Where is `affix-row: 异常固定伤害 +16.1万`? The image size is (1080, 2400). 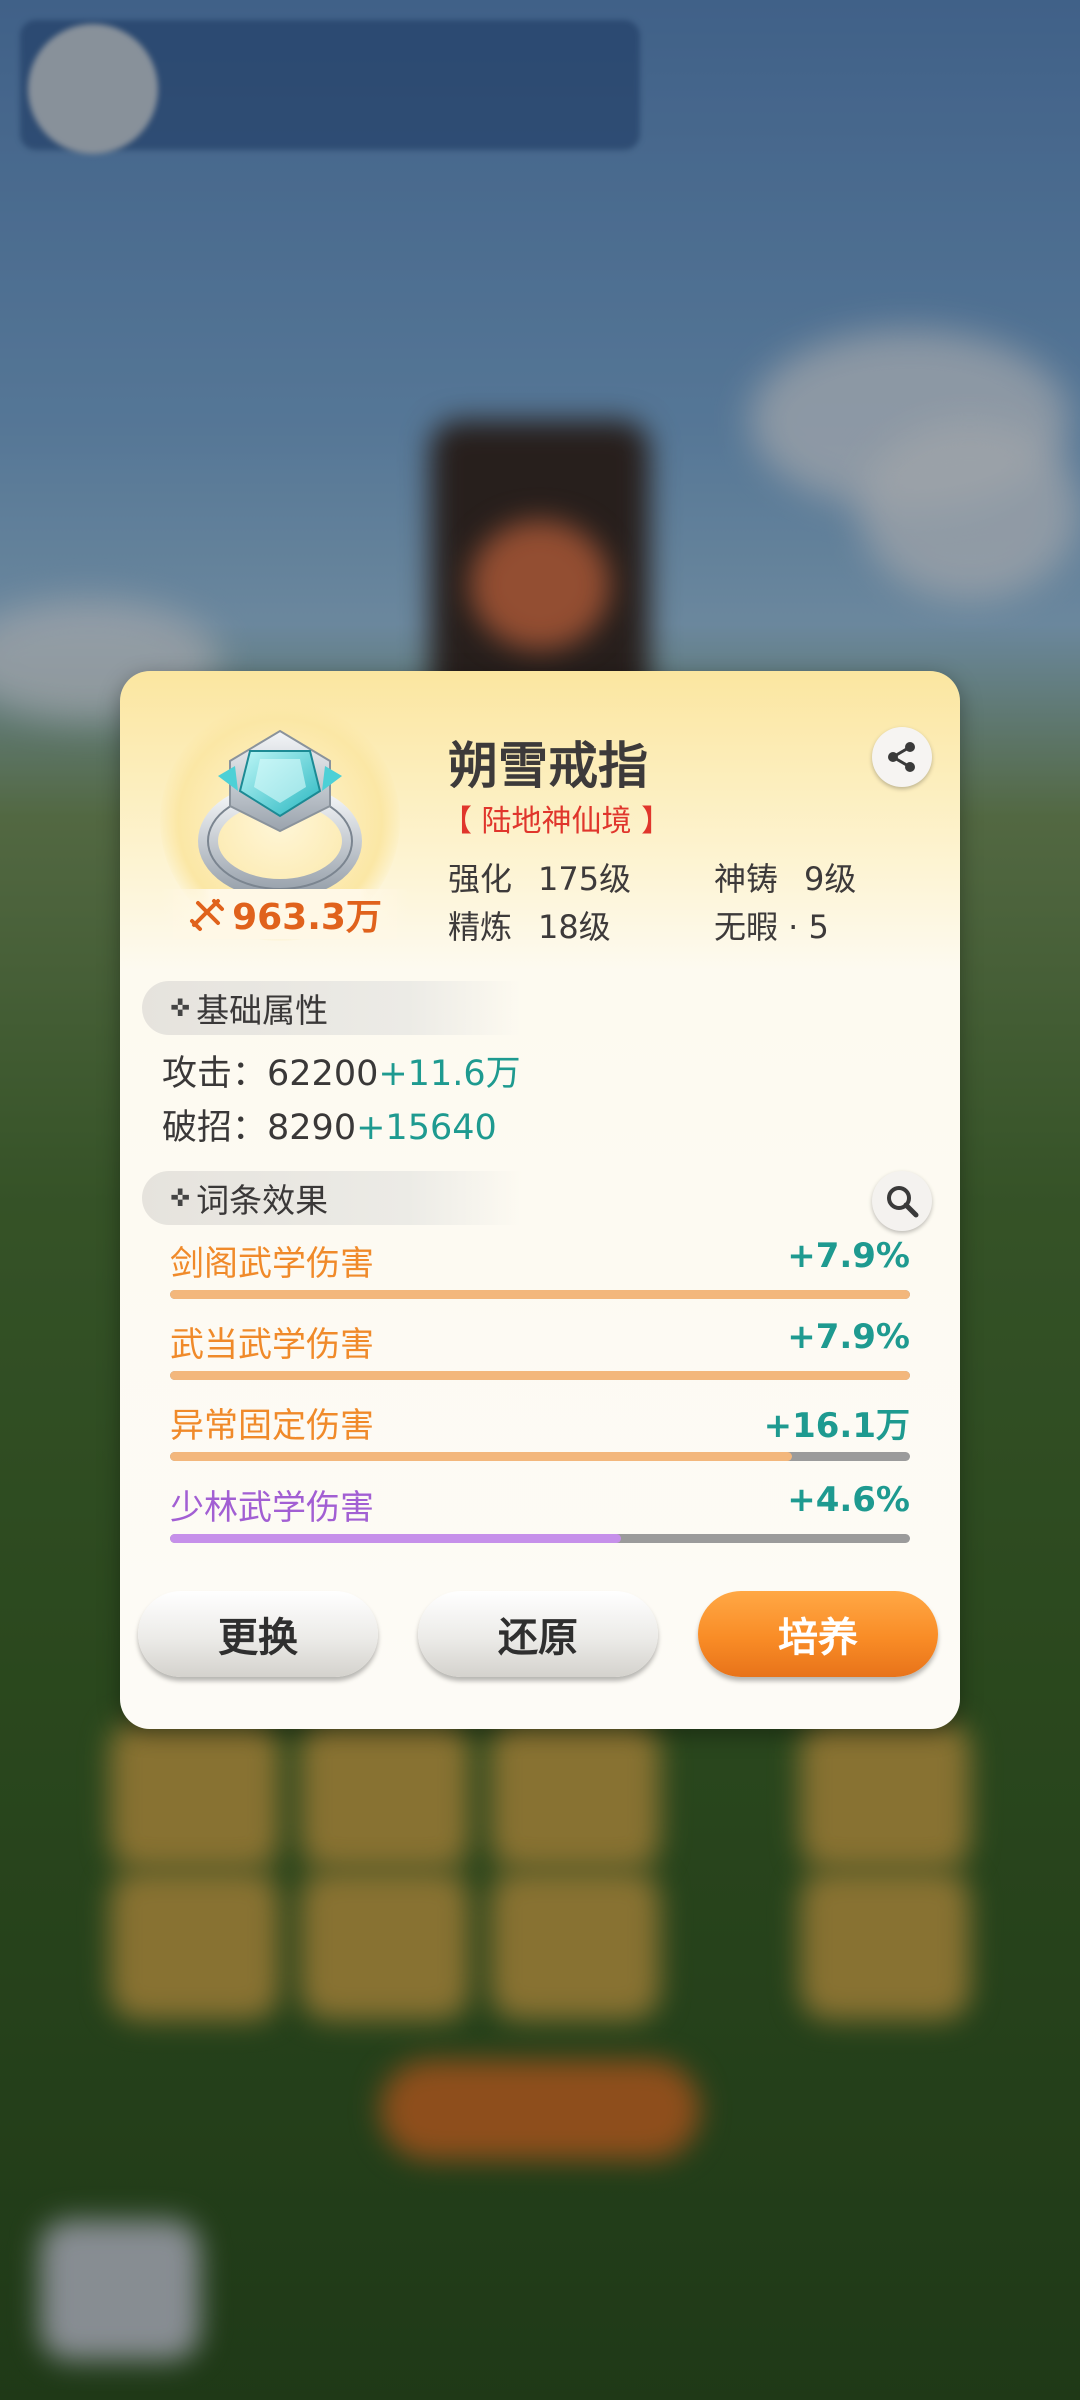
affix-row: 异常固定伤害 +16.1万 is located at coordinates (540, 1433).